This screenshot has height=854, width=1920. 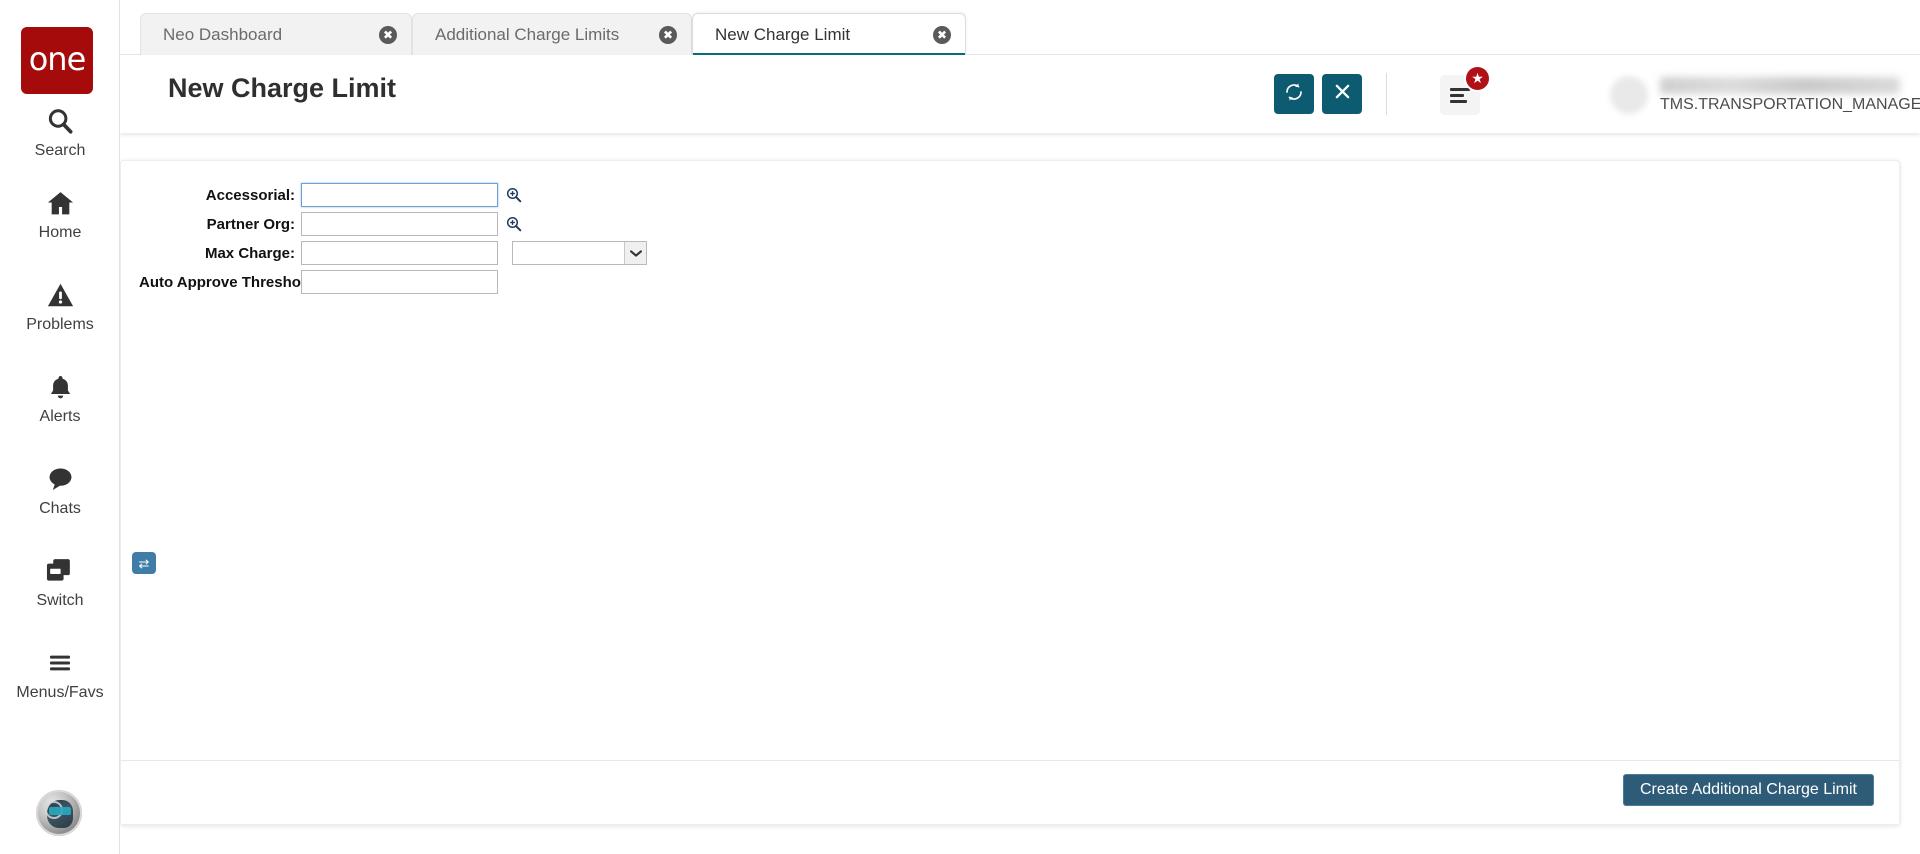 I want to click on user-name-block: TMS.TRANSPORTATION_MANAGER, so click(x=1790, y=95).